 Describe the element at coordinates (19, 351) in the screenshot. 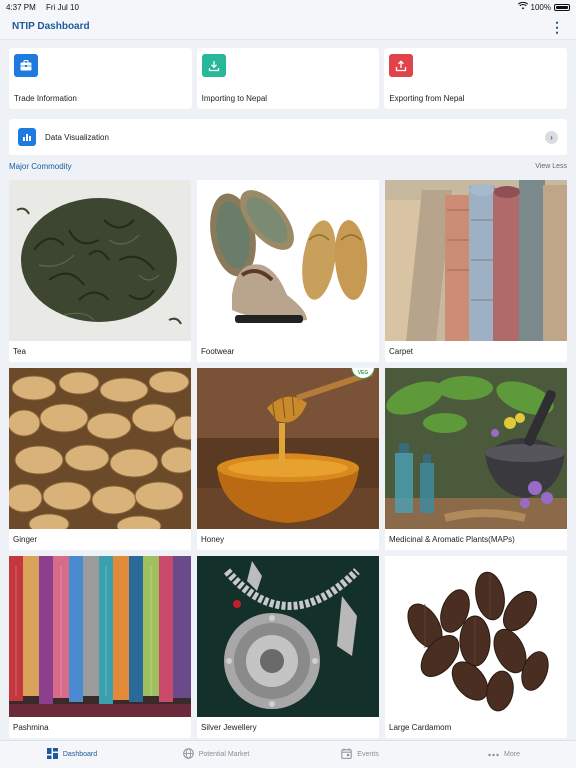

I see `commodity-label: Tea` at that location.